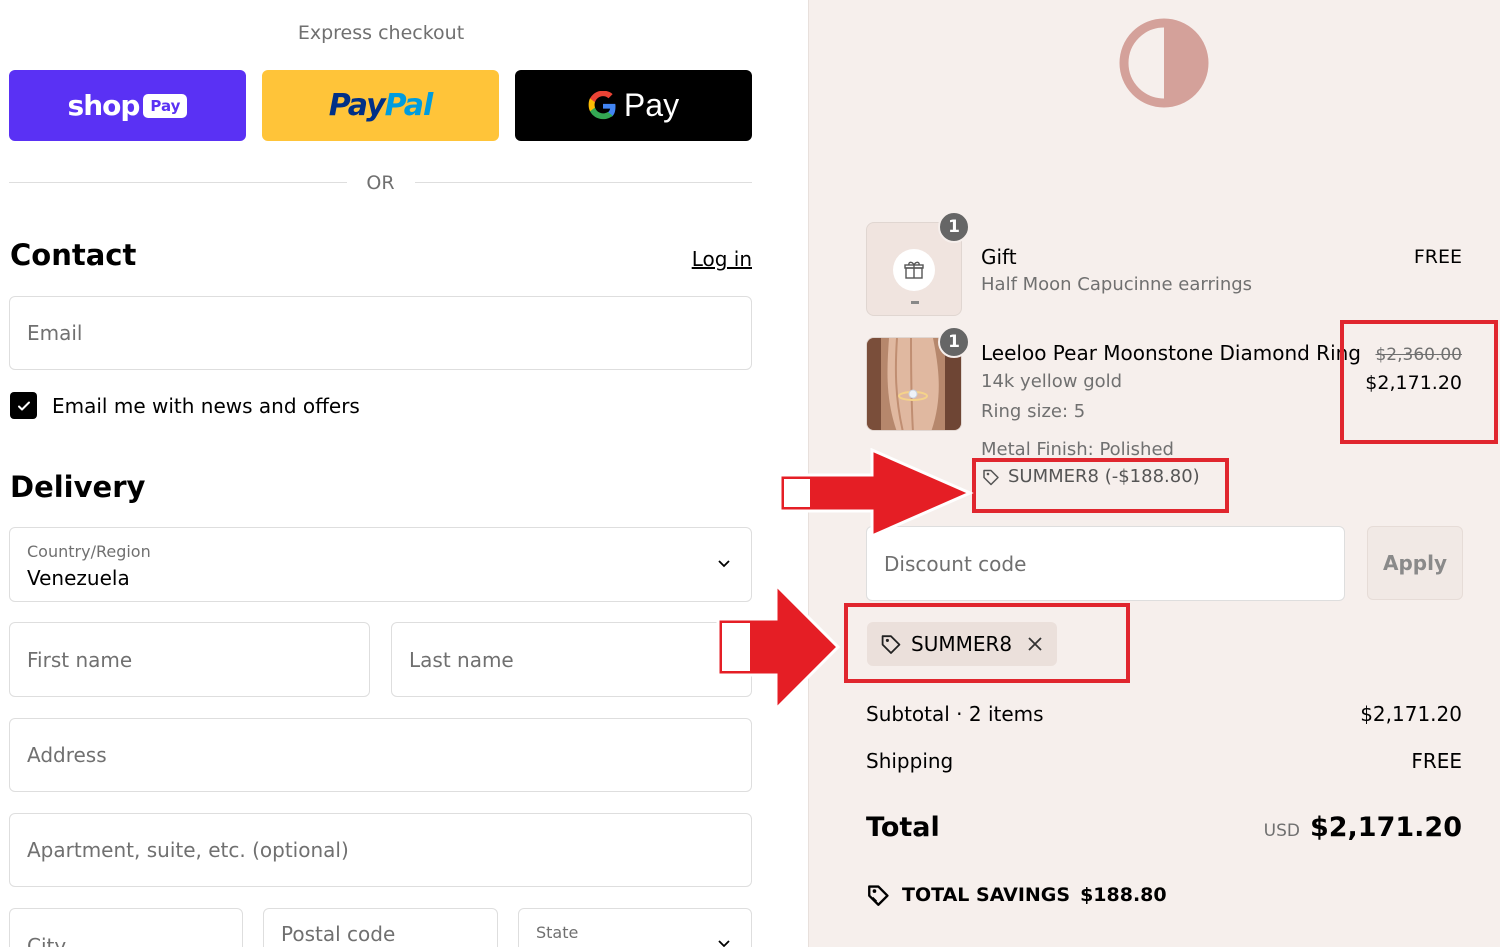 This screenshot has height=947, width=1500. I want to click on or-text: OR, so click(380, 183).